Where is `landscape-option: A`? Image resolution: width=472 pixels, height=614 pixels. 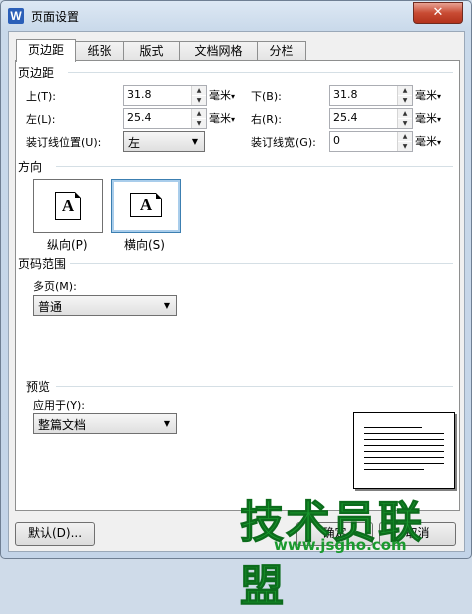
landscape-option: A is located at coordinates (146, 206).